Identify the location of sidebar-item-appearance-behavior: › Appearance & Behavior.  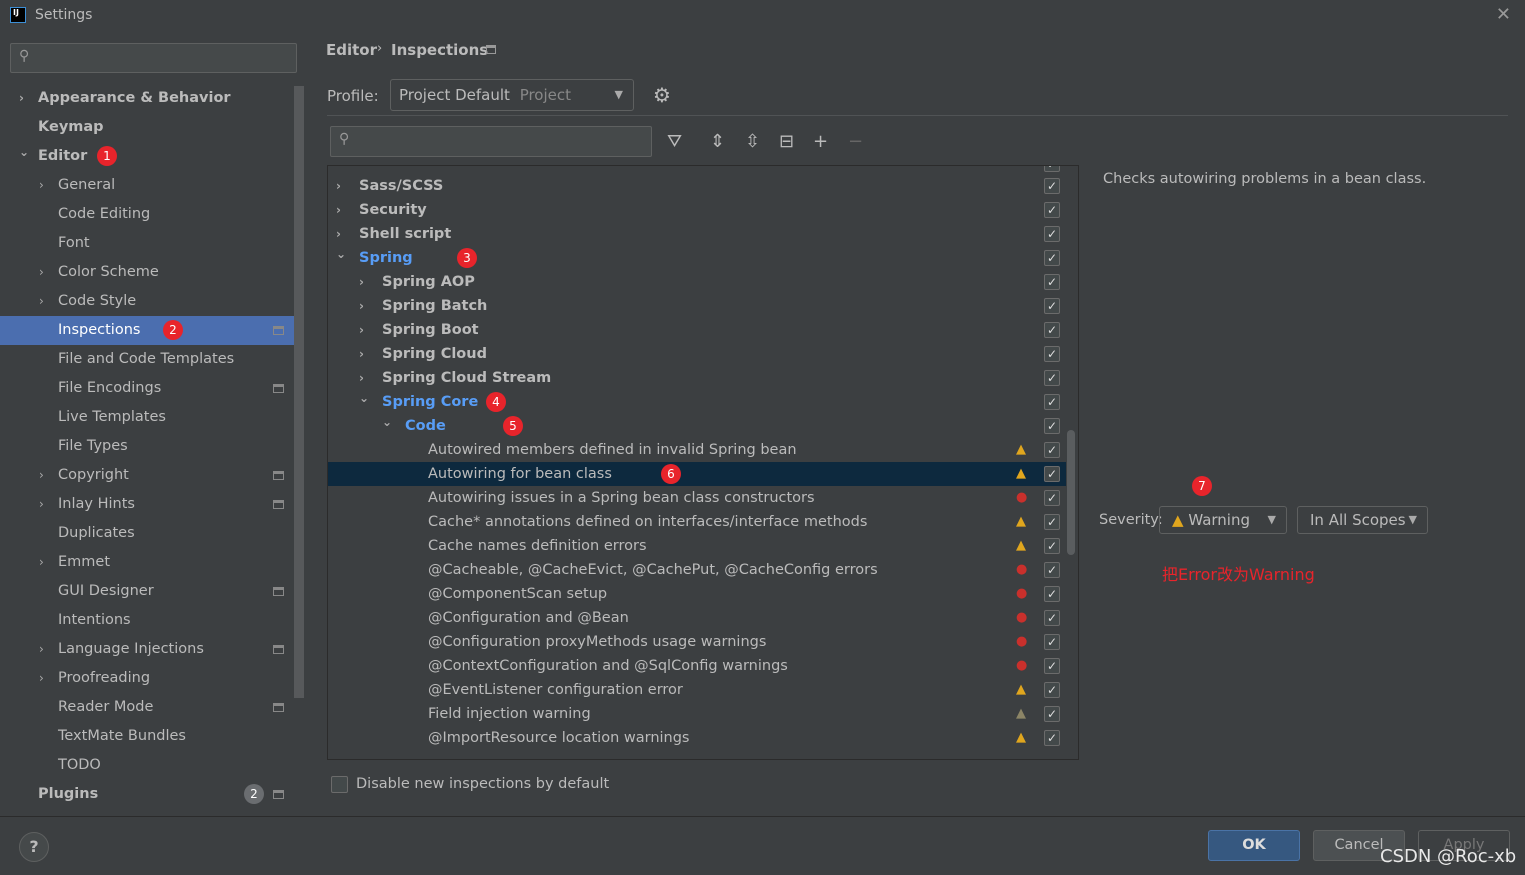
(147, 98).